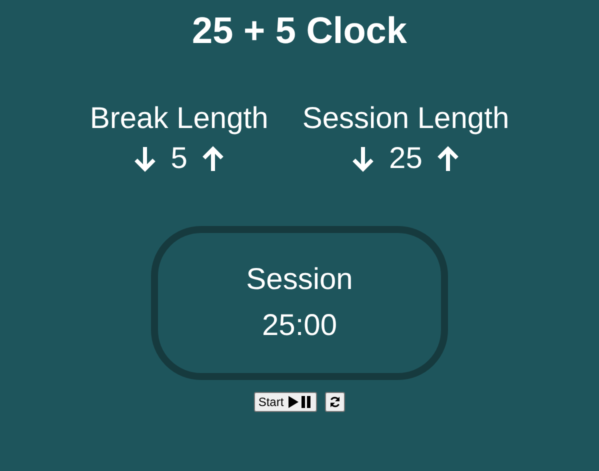  I want to click on length-value: 5, so click(179, 159).